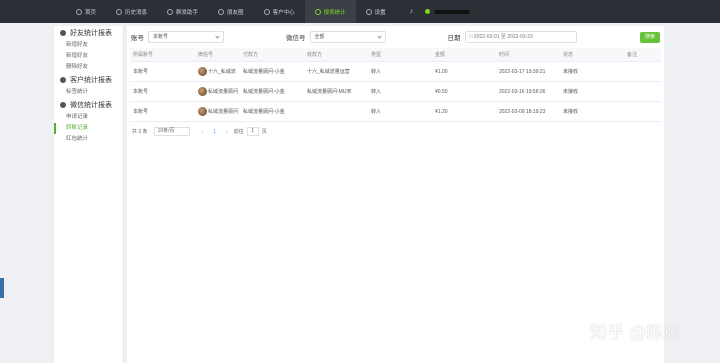  I want to click on pager-total: 共 3 条, so click(140, 132).